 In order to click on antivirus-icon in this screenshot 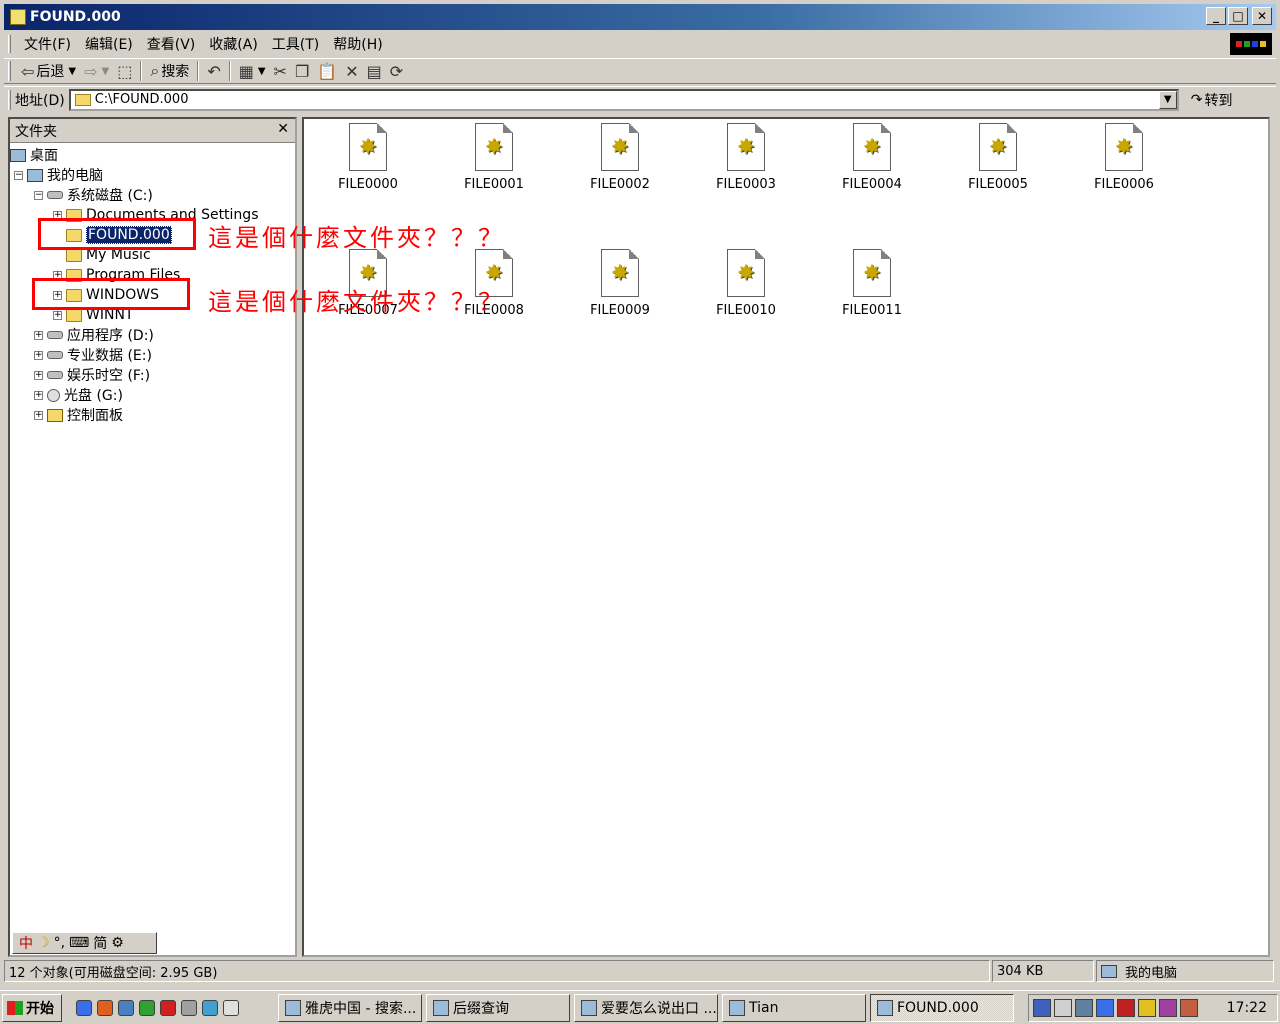, I will do `click(1126, 1008)`.